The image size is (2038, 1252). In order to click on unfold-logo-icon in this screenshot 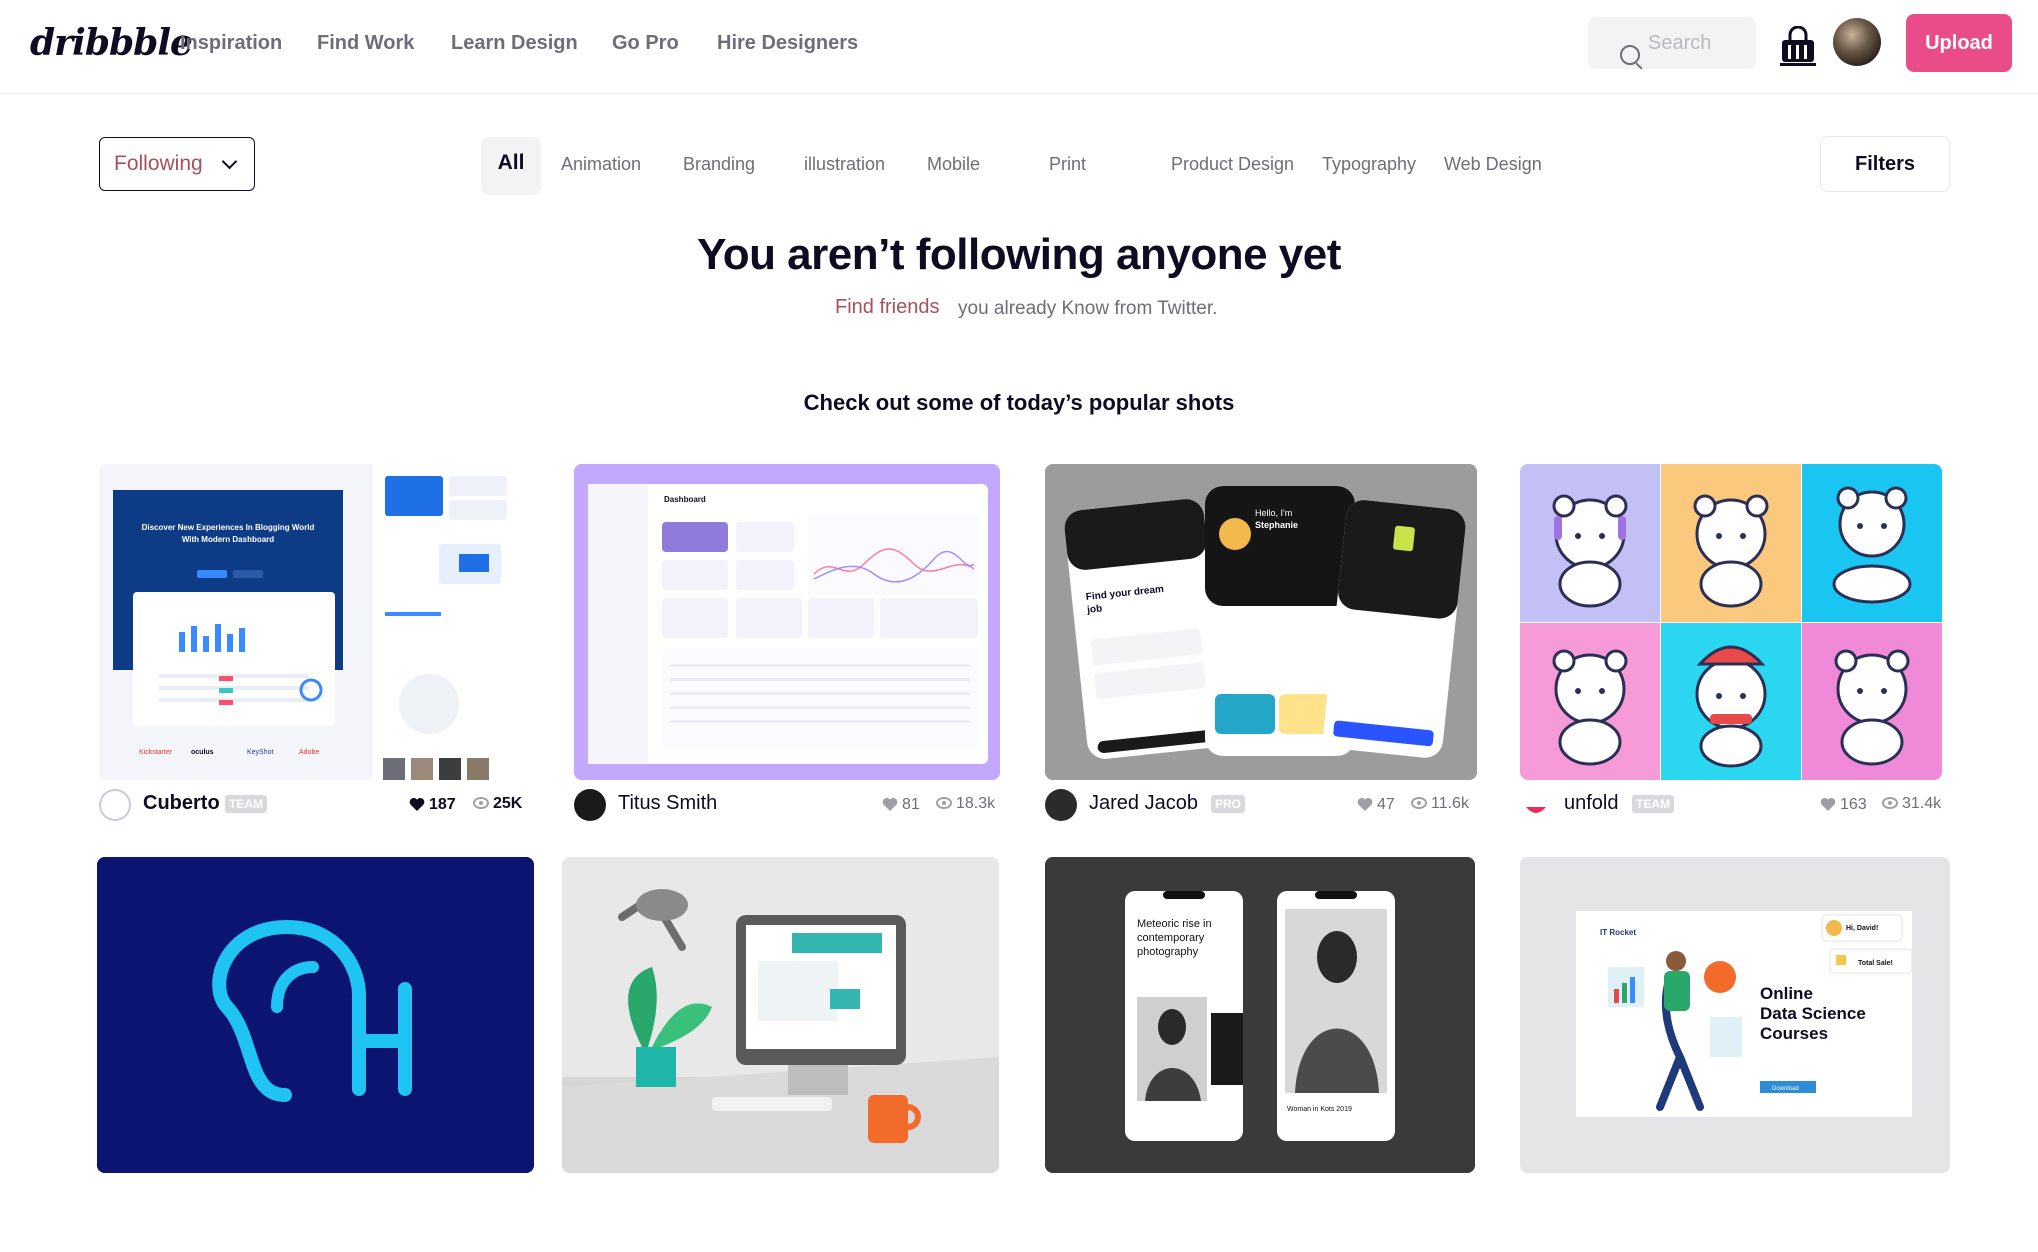, I will do `click(1536, 810)`.